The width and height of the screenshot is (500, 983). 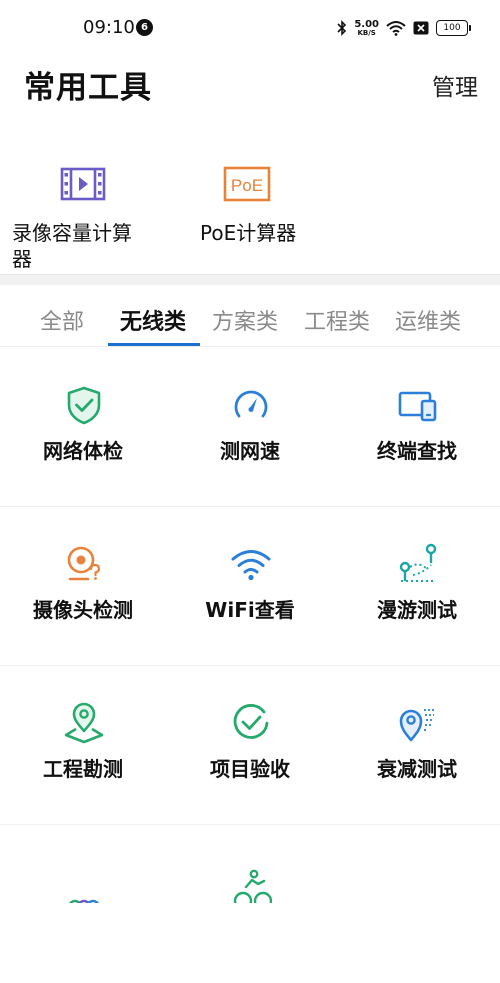 I want to click on tool-label: PoE计算器, so click(x=248, y=233).